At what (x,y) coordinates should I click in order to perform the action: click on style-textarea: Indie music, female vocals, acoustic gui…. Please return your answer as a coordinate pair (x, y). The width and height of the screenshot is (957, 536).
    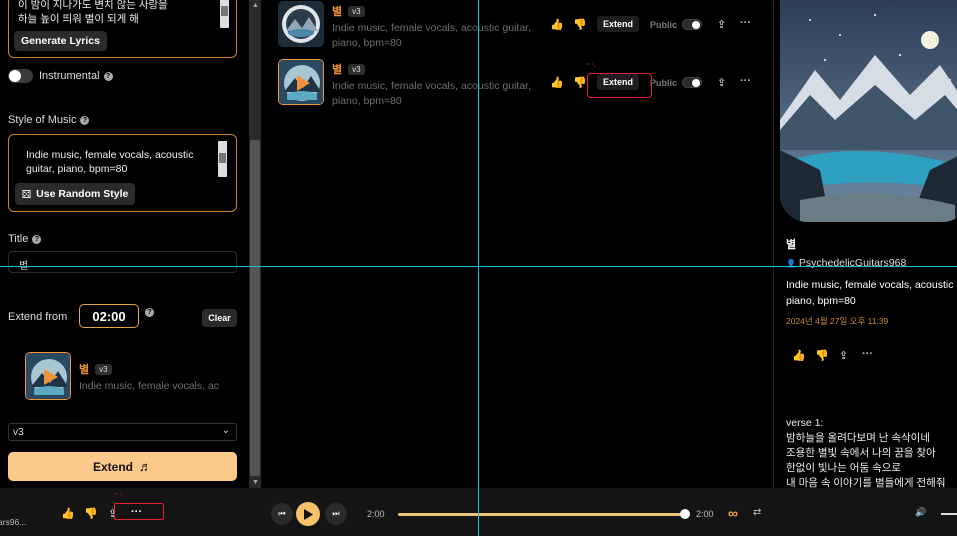
    Looking at the image, I should click on (122, 173).